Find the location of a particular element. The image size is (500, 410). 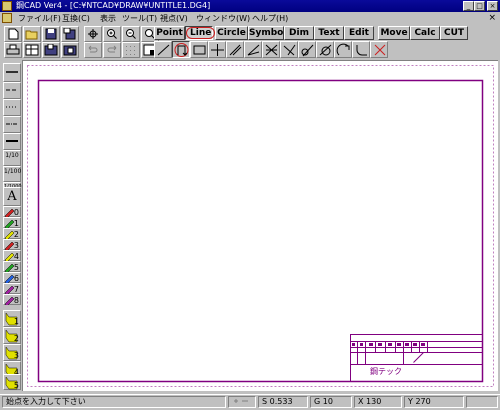

print-button is located at coordinates (13, 50).